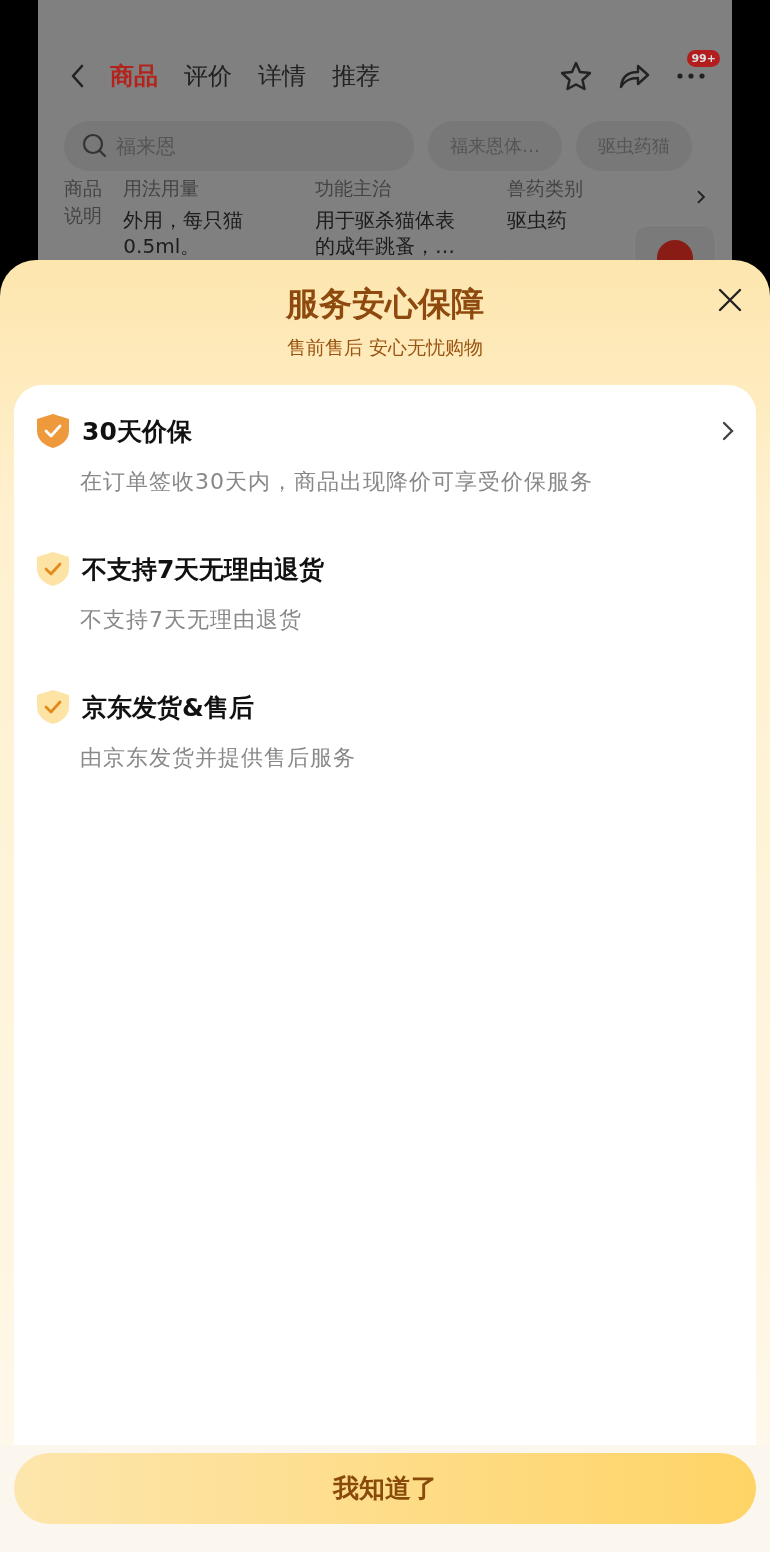 This screenshot has height=1552, width=770. What do you see at coordinates (545, 188) in the screenshot?
I see `spec-heading: 兽药类别` at bounding box center [545, 188].